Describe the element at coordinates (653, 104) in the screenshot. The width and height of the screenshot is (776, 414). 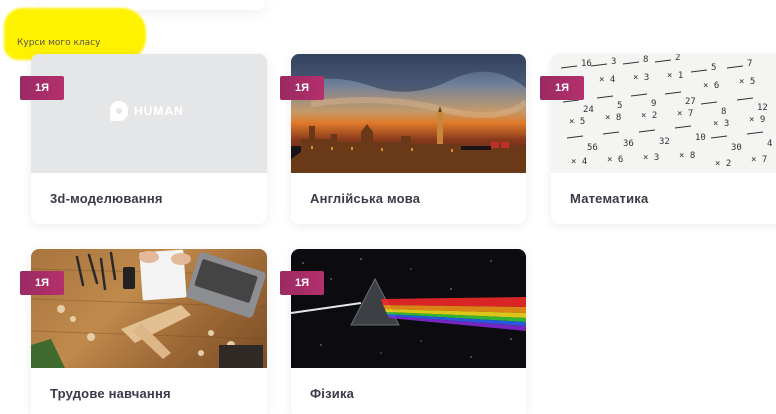
I see `svg-text: 9` at that location.